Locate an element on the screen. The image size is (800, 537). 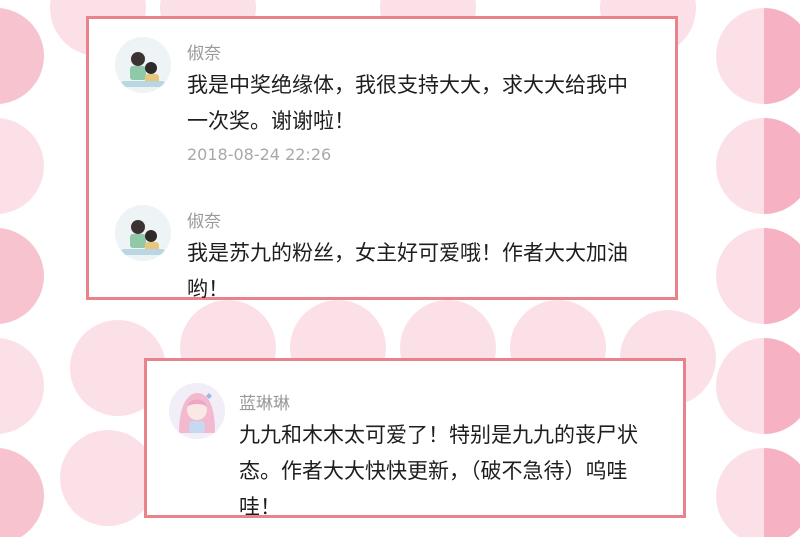
comment-text: 我是中奖绝缘体，我很支持大大，求大大给我中一次奖。谢谢啦！ is located at coordinates (407, 103).